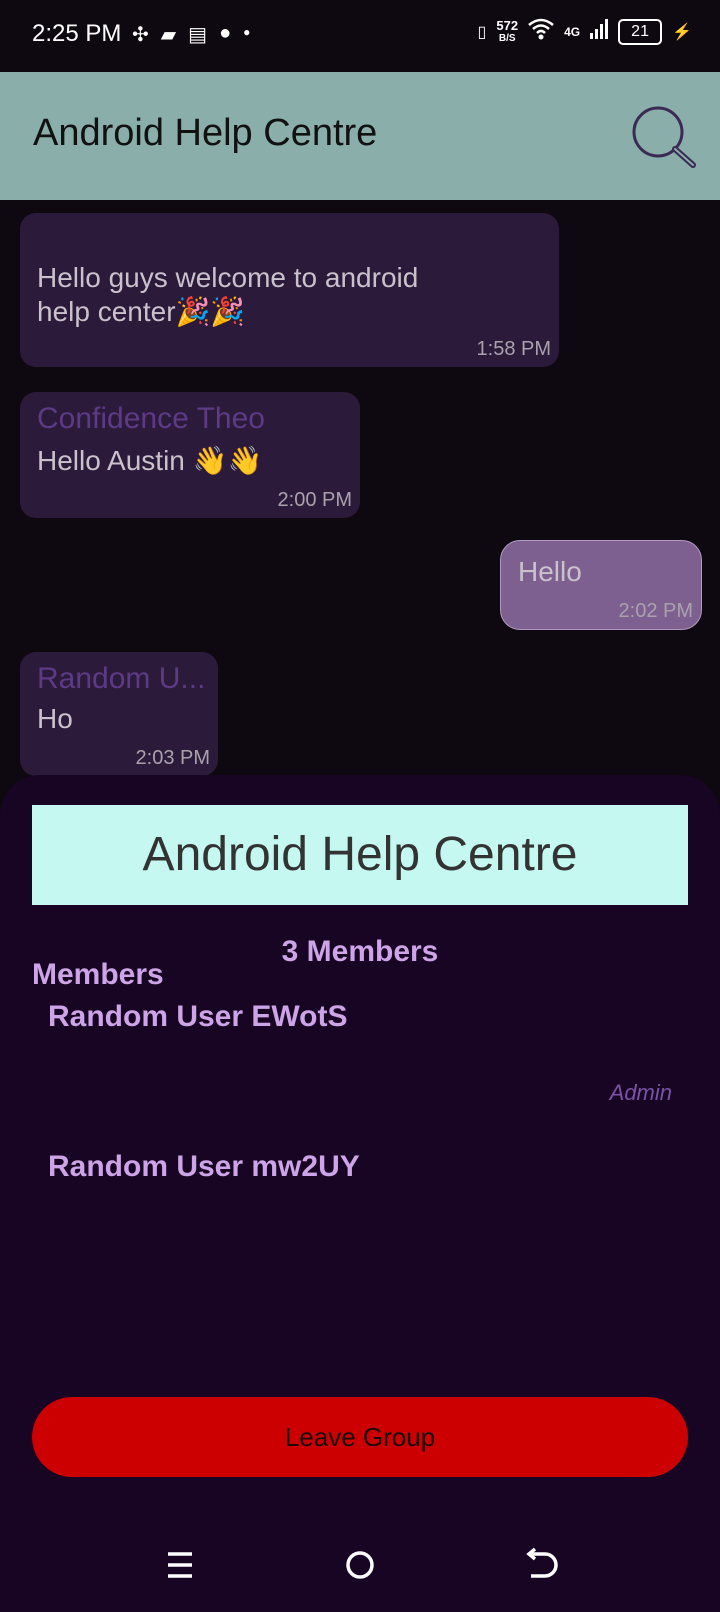 This screenshot has width=720, height=1612. I want to click on member-item: Random User EWotS, so click(198, 1017).